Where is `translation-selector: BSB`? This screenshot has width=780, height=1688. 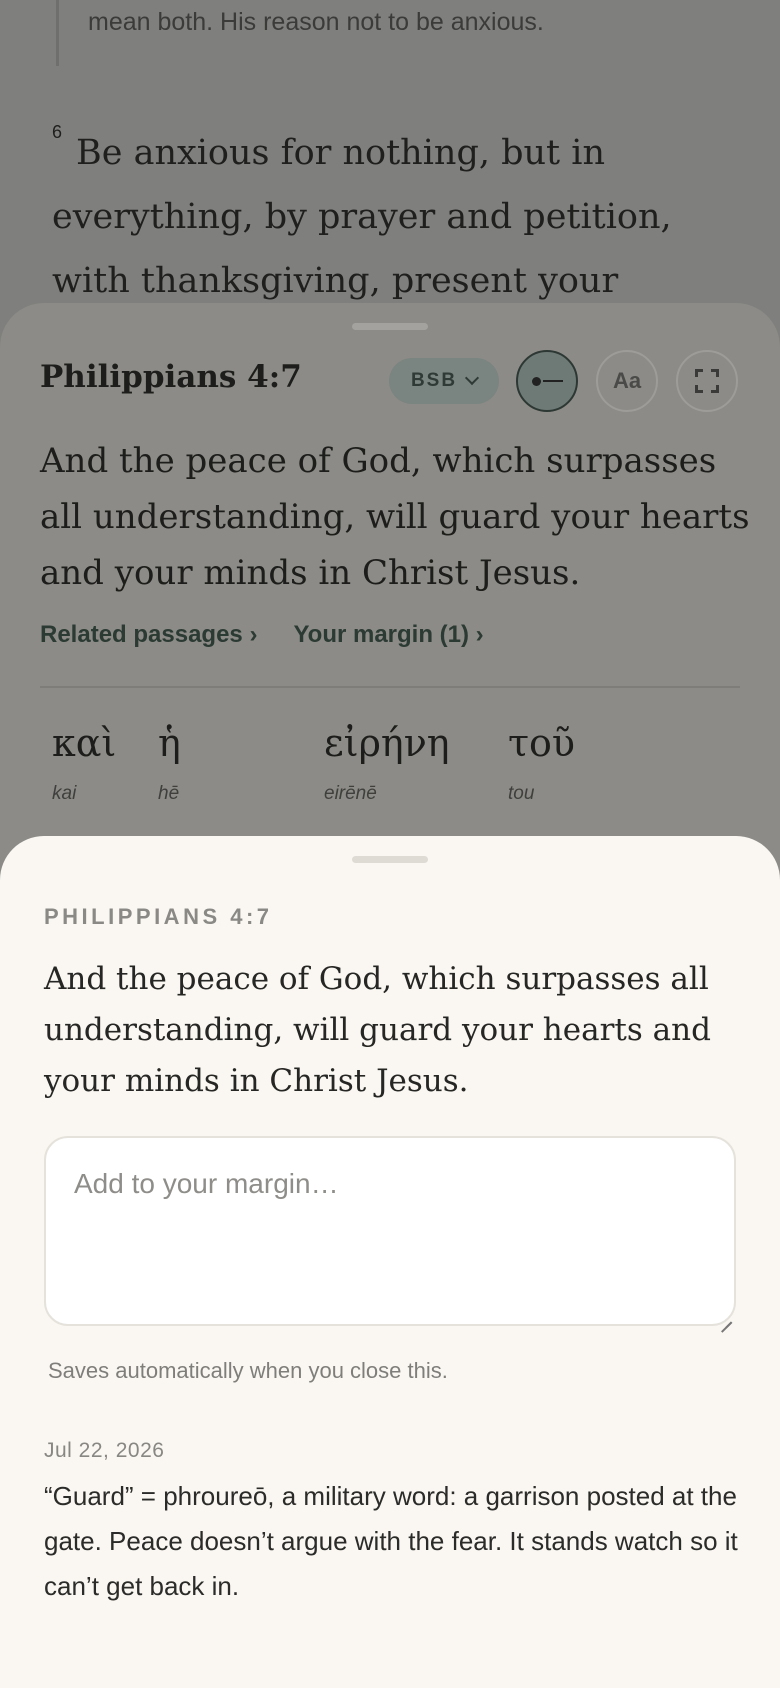
translation-selector: BSB is located at coordinates (444, 381).